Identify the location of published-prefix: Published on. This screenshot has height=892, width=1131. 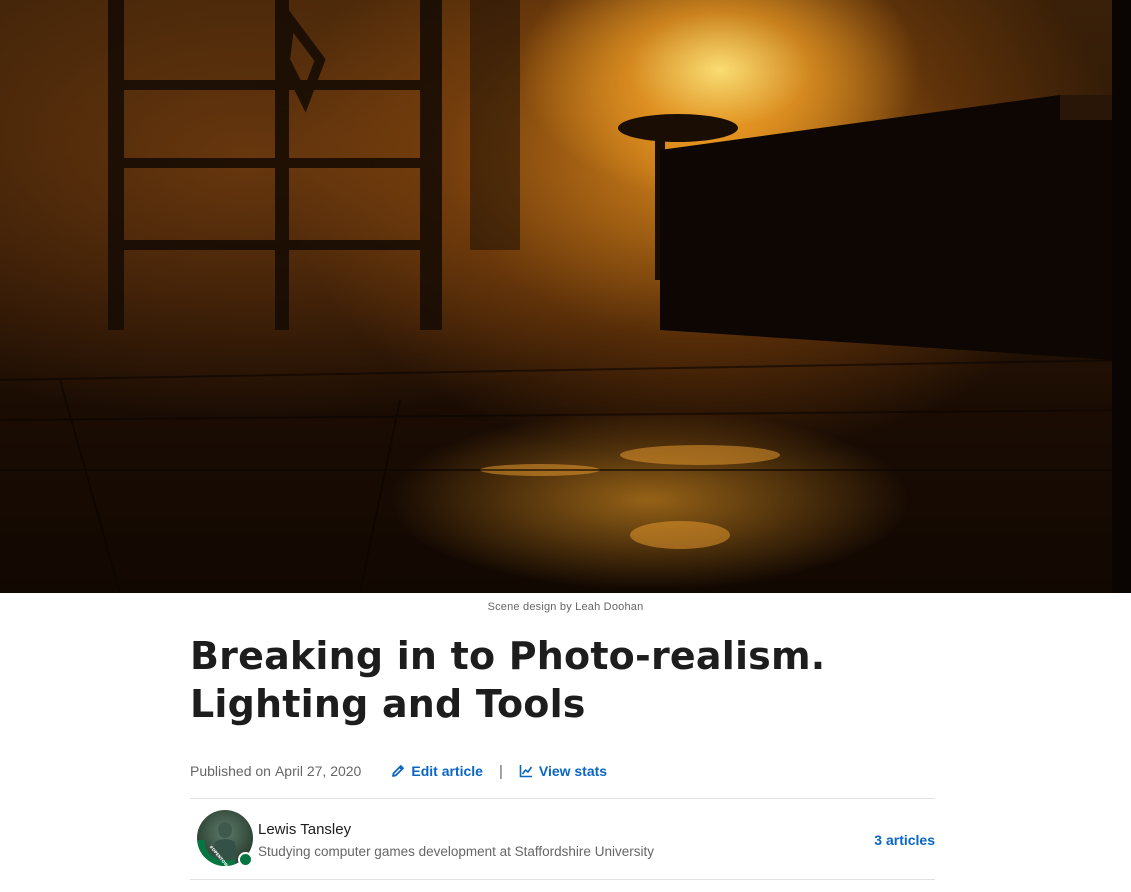
(230, 771).